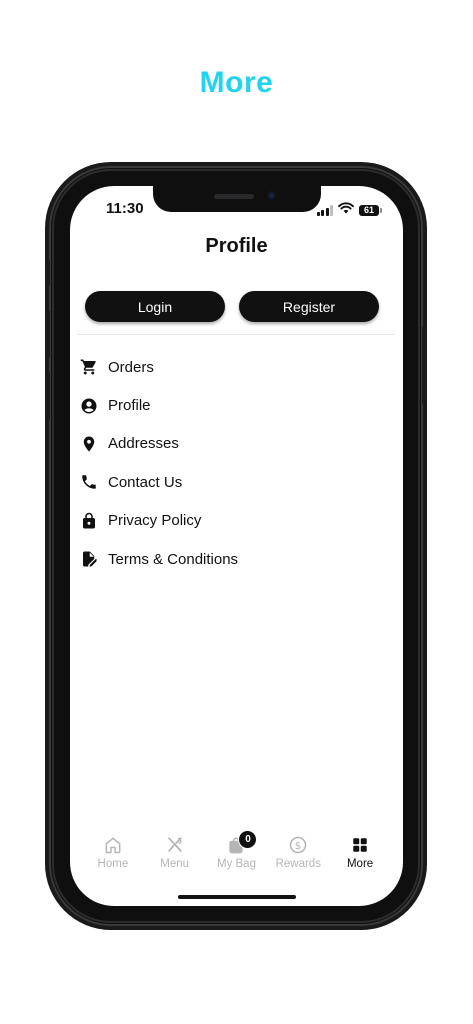 This screenshot has width=473, height=1024. I want to click on battery-icon: 61, so click(370, 210).